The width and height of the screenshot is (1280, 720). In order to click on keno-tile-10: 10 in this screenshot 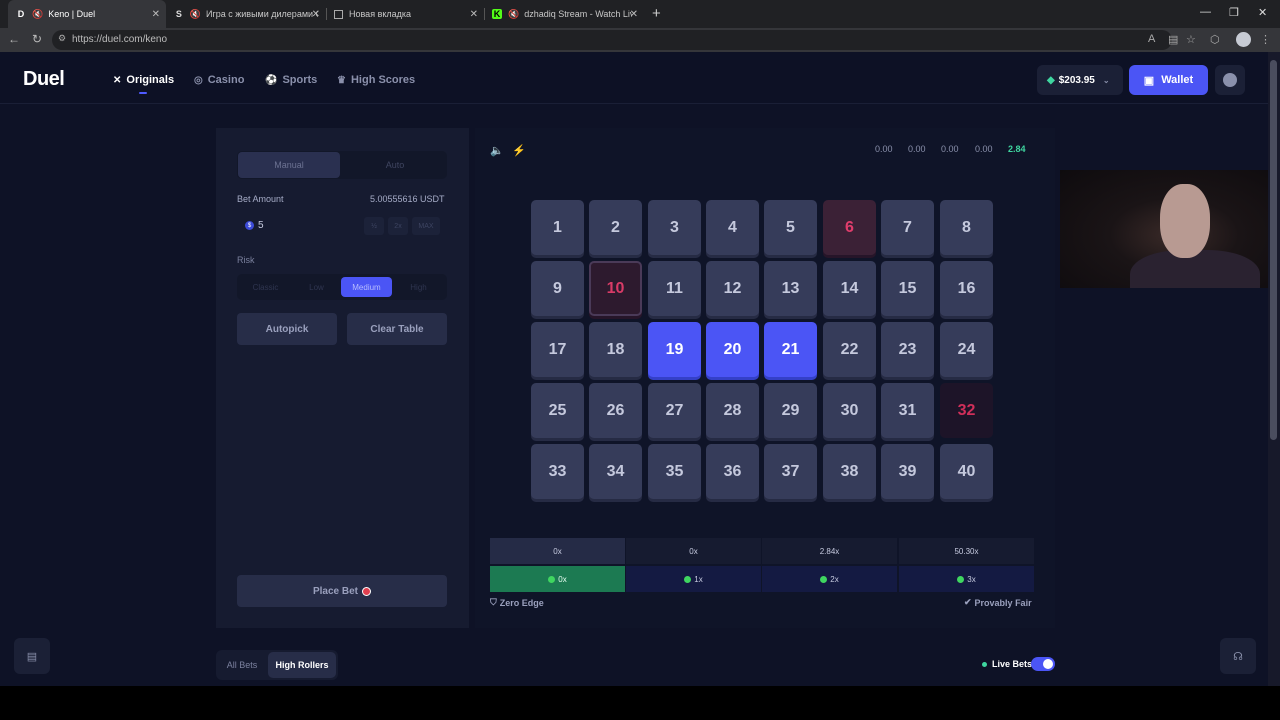, I will do `click(615, 288)`.